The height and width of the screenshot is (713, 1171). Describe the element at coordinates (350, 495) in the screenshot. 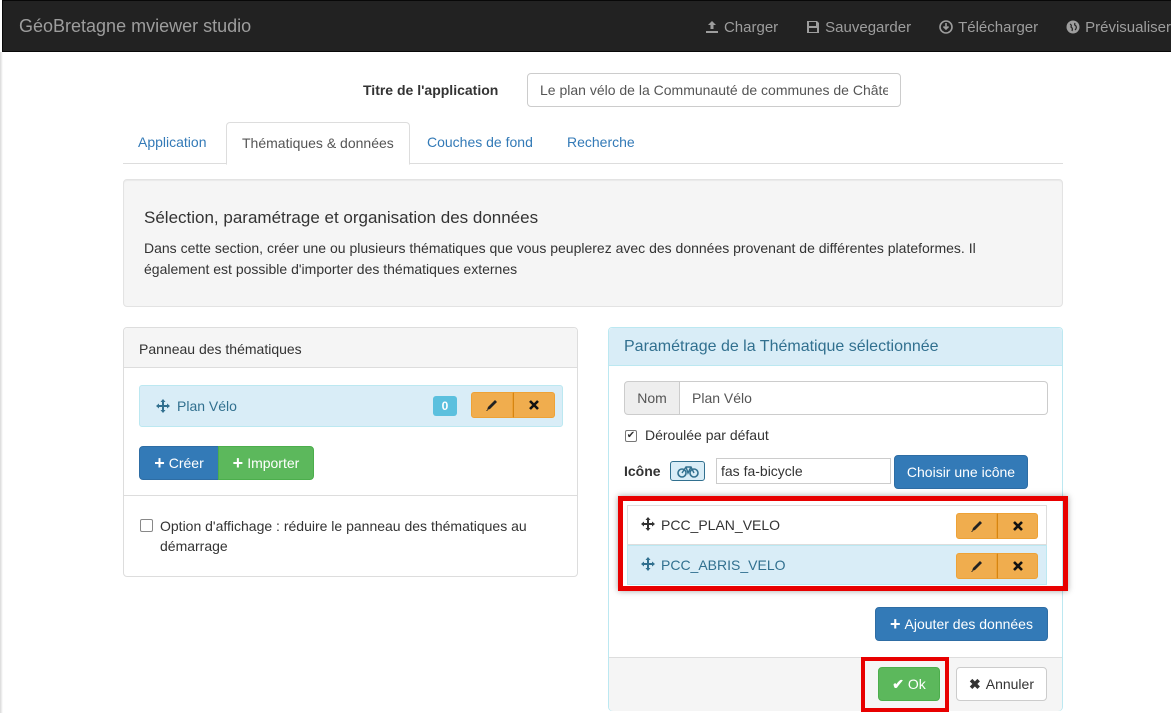

I see `panel-divider` at that location.